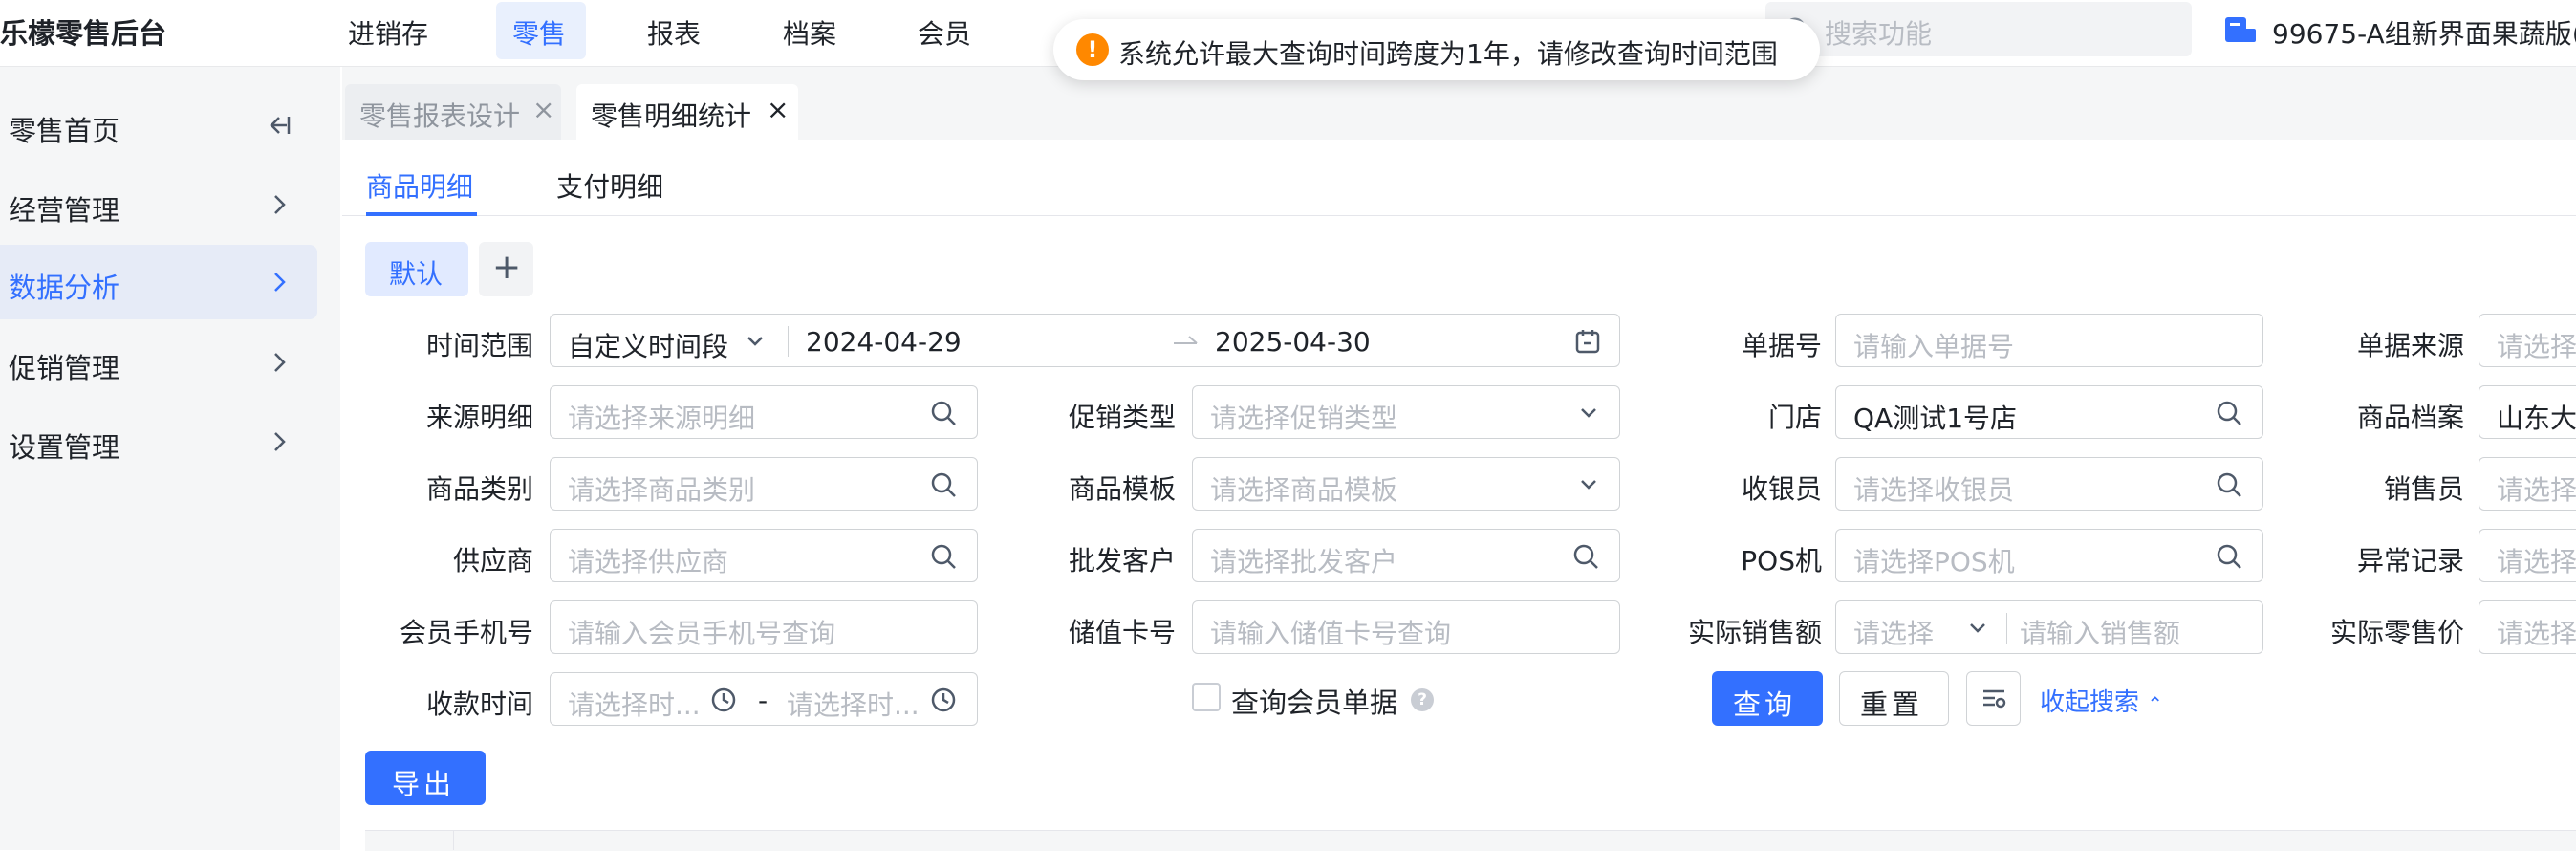 The height and width of the screenshot is (851, 2576). Describe the element at coordinates (2410, 561) in the screenshot. I see `abnormal-record-label: 异常记录` at that location.